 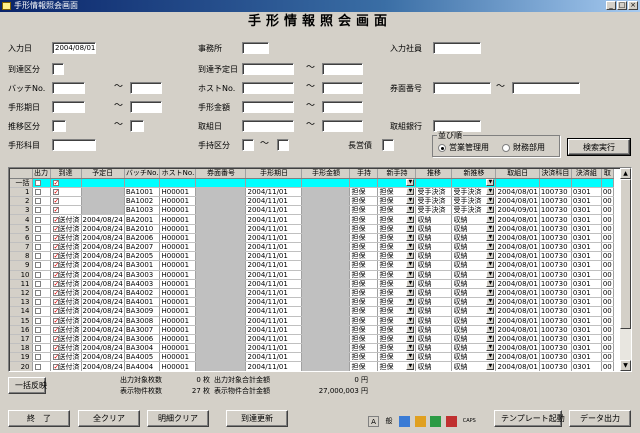 What do you see at coordinates (451, 421) in the screenshot?
I see `ime-help-icon` at bounding box center [451, 421].